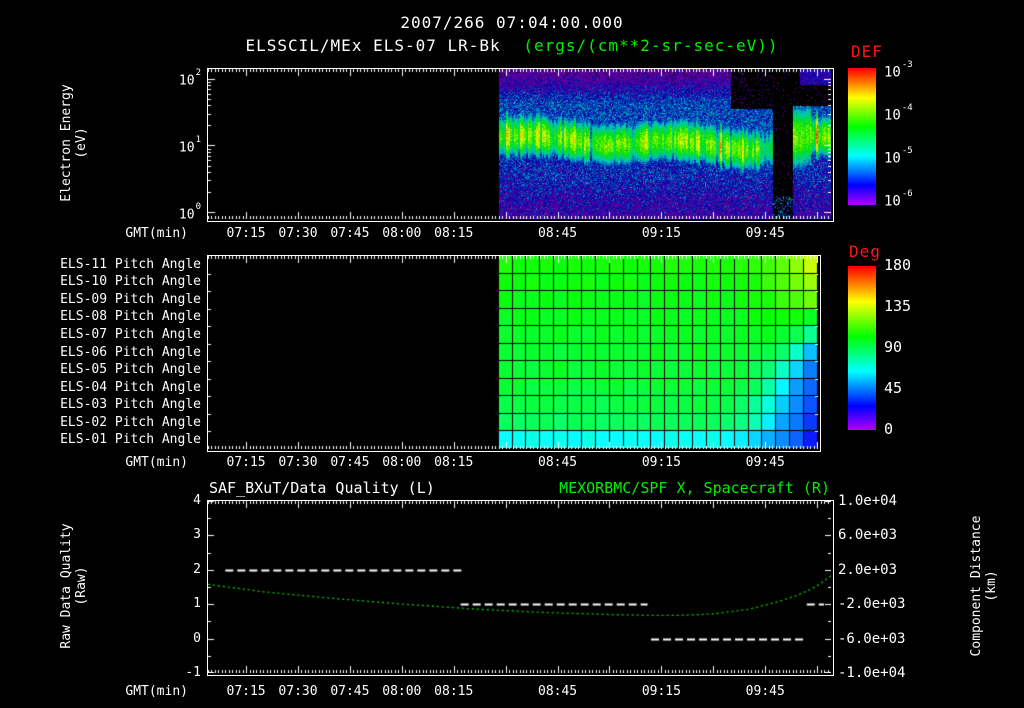 Image resolution: width=1024 pixels, height=708 pixels. What do you see at coordinates (156, 462) in the screenshot?
I see `gmt-axis-label-2: GMT(min)` at bounding box center [156, 462].